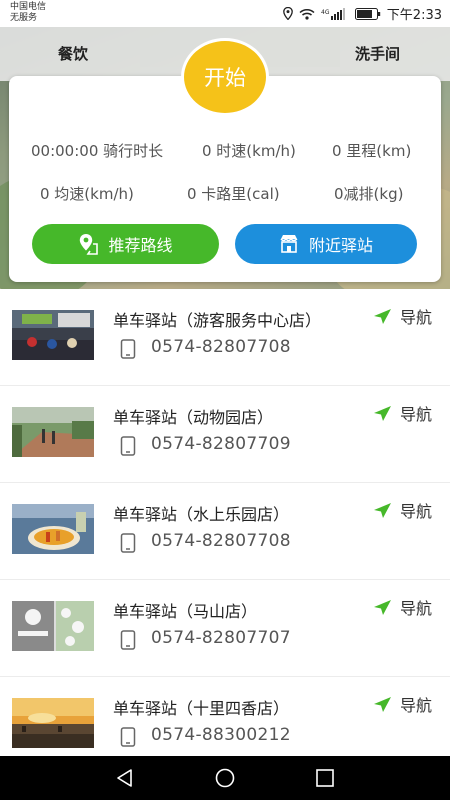 The image size is (450, 800). I want to click on status-bar: 中国电信 无服务 4G 下午2:33, so click(225, 13).